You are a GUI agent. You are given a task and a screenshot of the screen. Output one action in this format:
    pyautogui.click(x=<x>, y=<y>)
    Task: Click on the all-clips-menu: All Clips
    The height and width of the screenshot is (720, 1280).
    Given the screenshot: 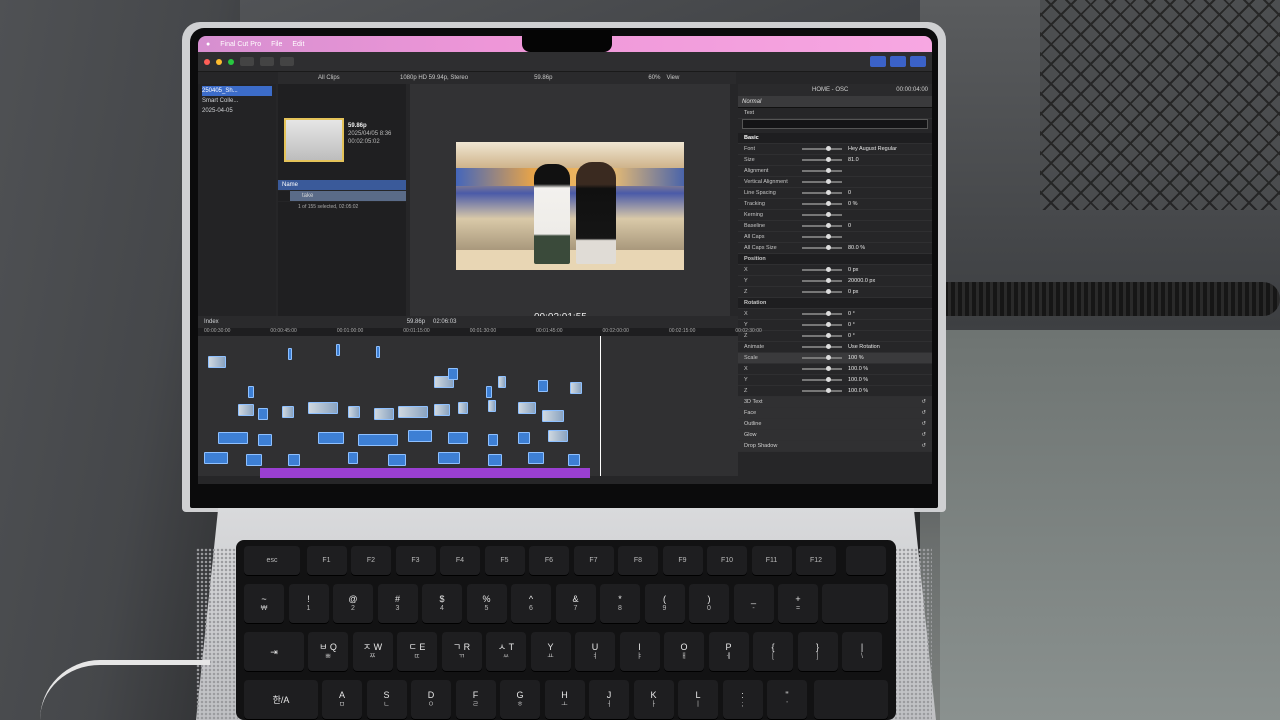 What is the action you would take?
    pyautogui.click(x=329, y=78)
    